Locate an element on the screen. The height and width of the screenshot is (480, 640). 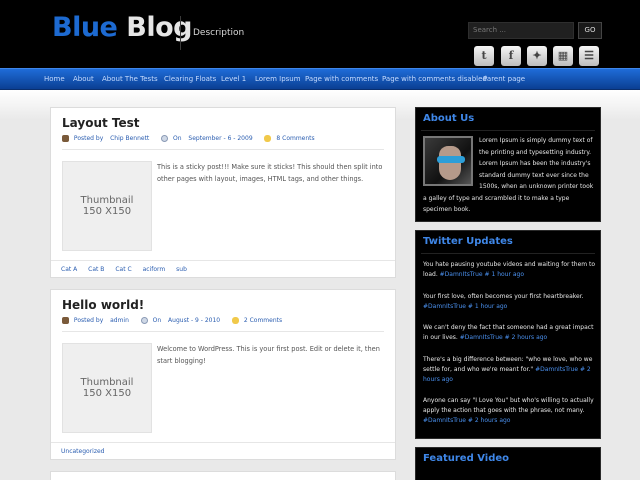
category-link: Cat C is located at coordinates (123, 269).